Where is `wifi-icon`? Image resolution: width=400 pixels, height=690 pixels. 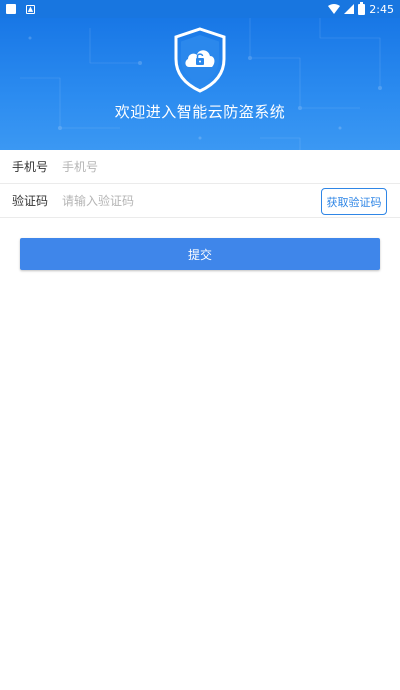 wifi-icon is located at coordinates (334, 9).